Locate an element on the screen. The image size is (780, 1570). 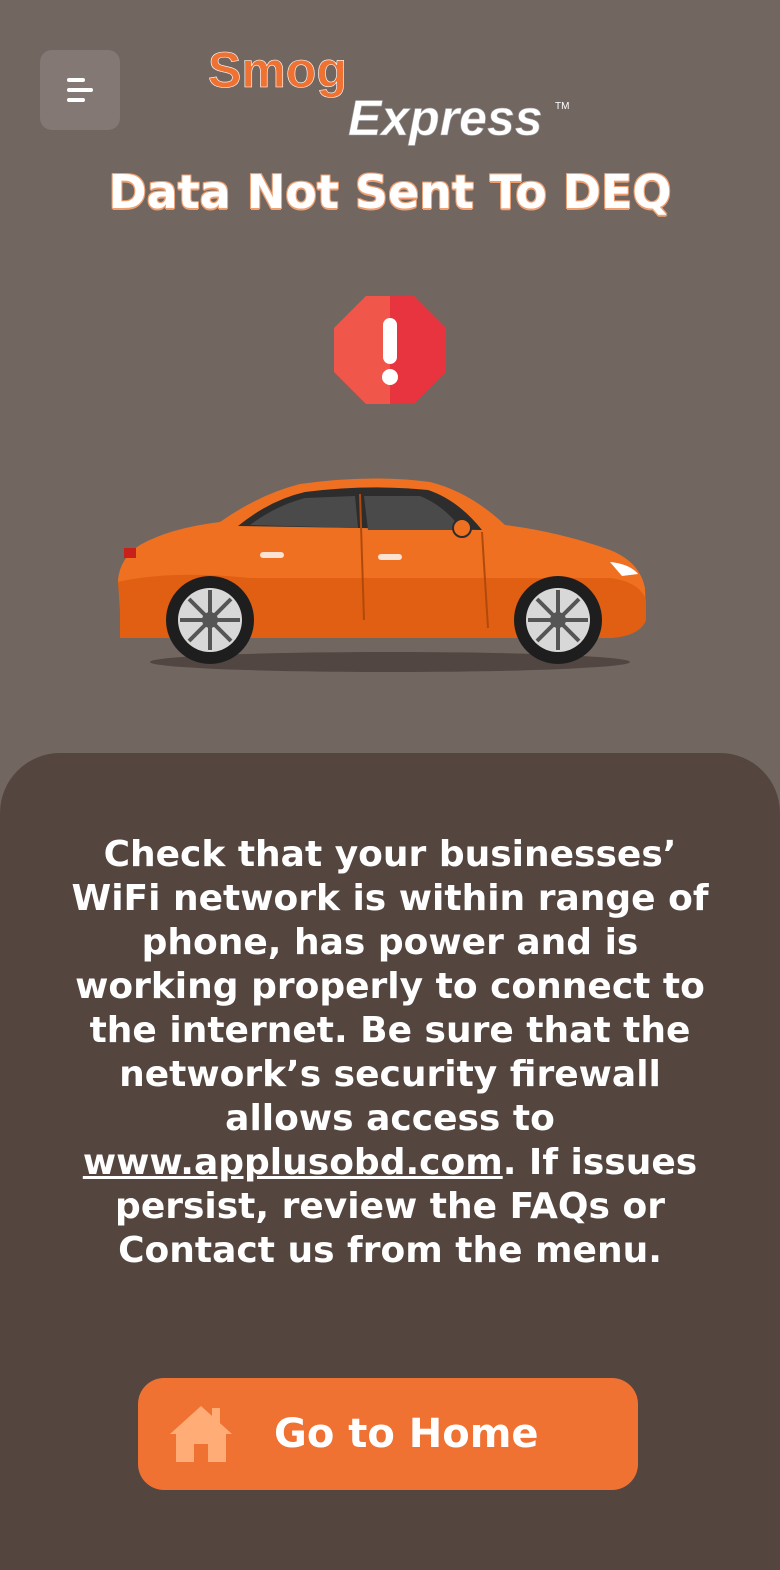
page-title: Data Not Sent To DEQ is located at coordinates (390, 192).